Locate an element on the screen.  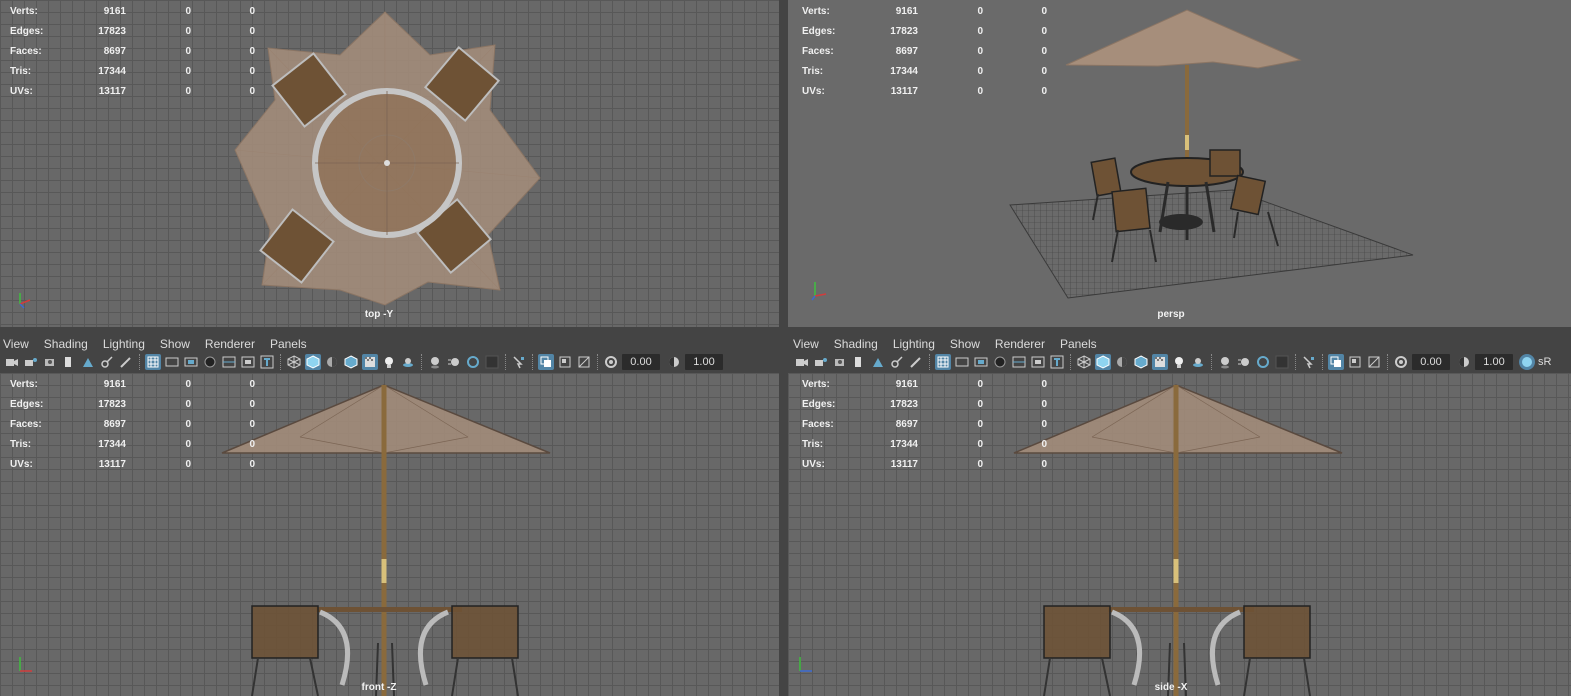
hud-label-faces: Faces: is located at coordinates (818, 51).